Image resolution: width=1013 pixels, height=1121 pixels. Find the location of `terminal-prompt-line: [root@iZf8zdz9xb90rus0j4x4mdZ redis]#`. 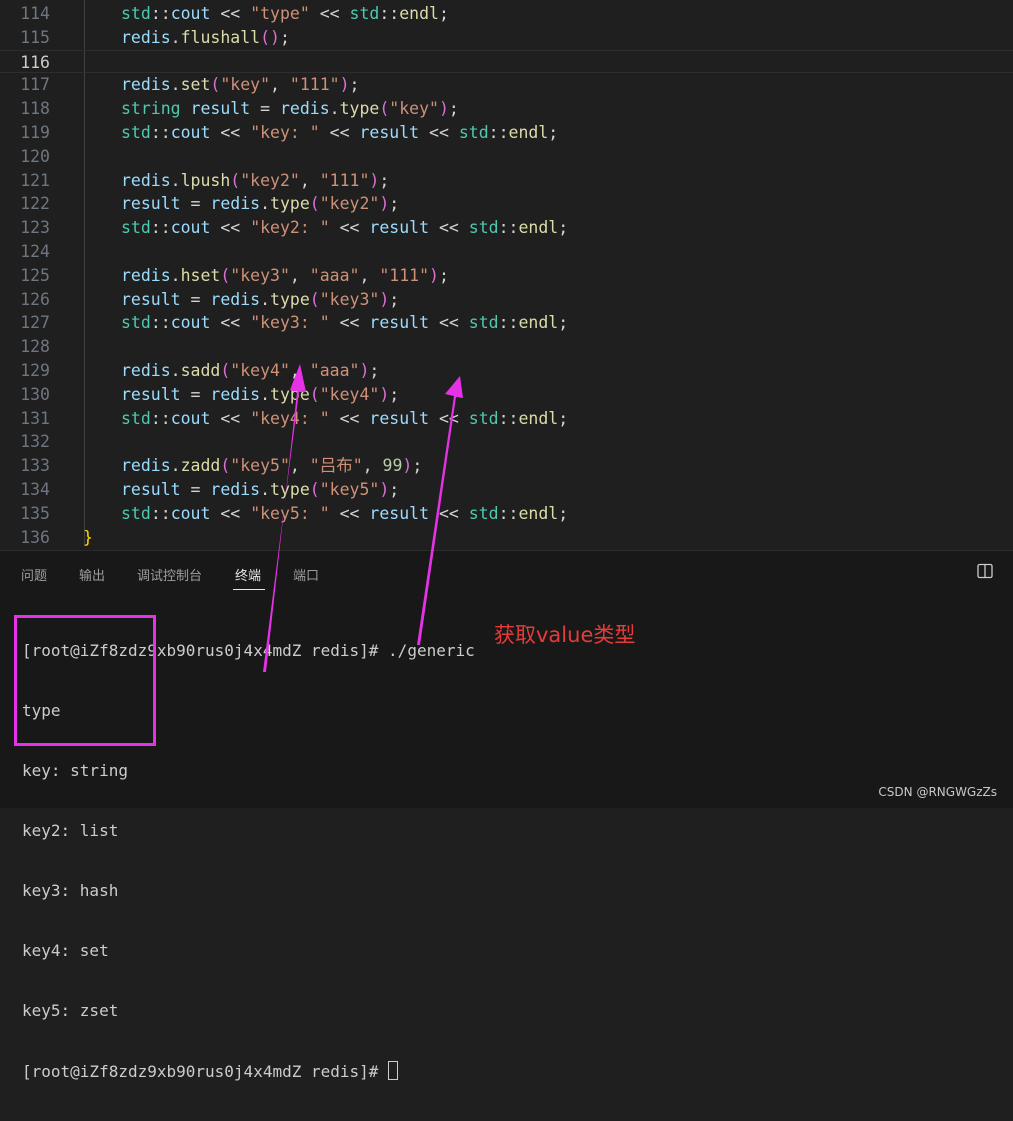

terminal-prompt-line: [root@iZf8zdz9xb90rus0j4x4mdZ redis]# is located at coordinates (248, 1071).